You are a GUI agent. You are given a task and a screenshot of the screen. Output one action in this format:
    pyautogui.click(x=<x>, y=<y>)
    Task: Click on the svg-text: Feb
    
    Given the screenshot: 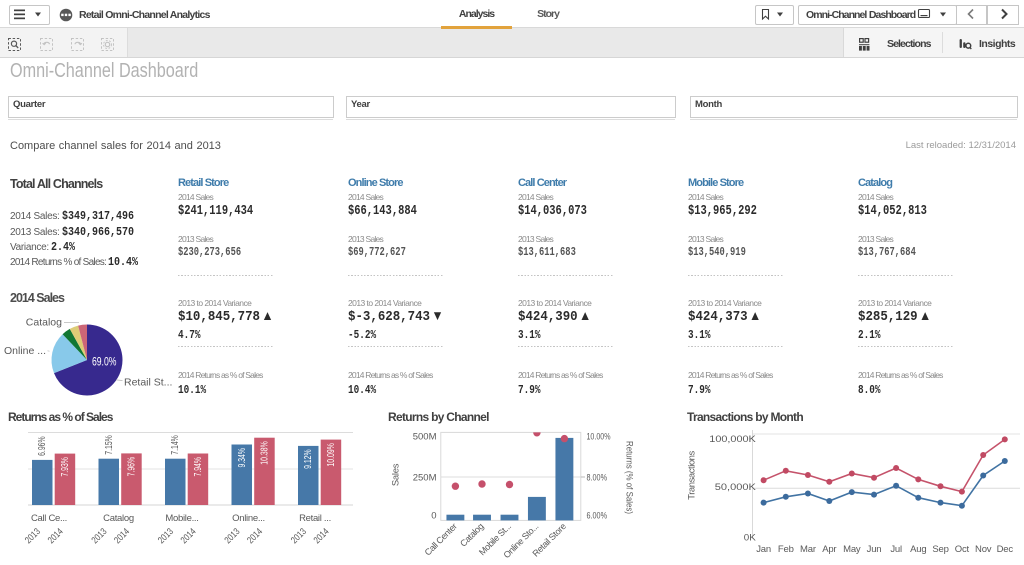 What is the action you would take?
    pyautogui.click(x=786, y=549)
    